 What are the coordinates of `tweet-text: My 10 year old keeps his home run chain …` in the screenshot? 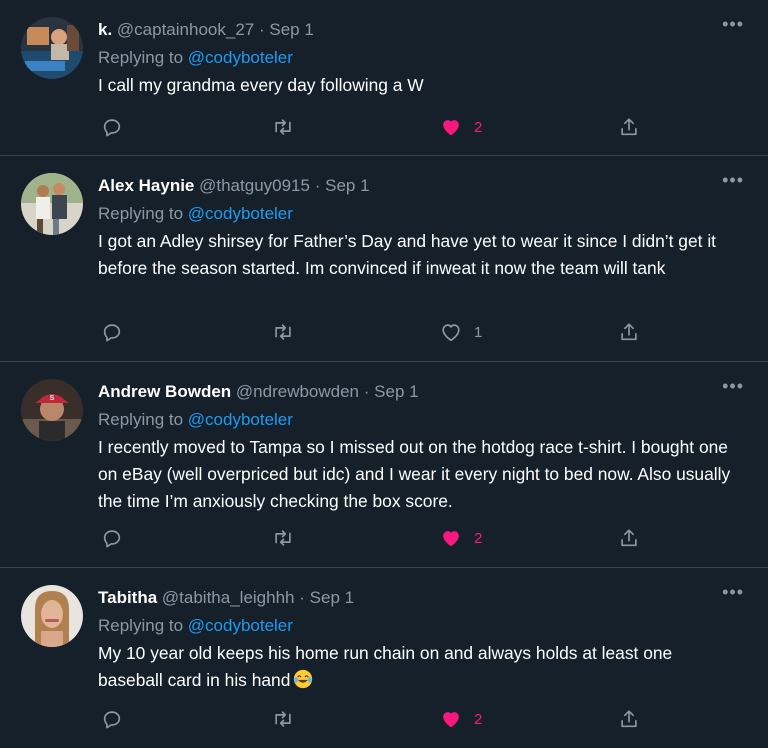 It's located at (418, 667).